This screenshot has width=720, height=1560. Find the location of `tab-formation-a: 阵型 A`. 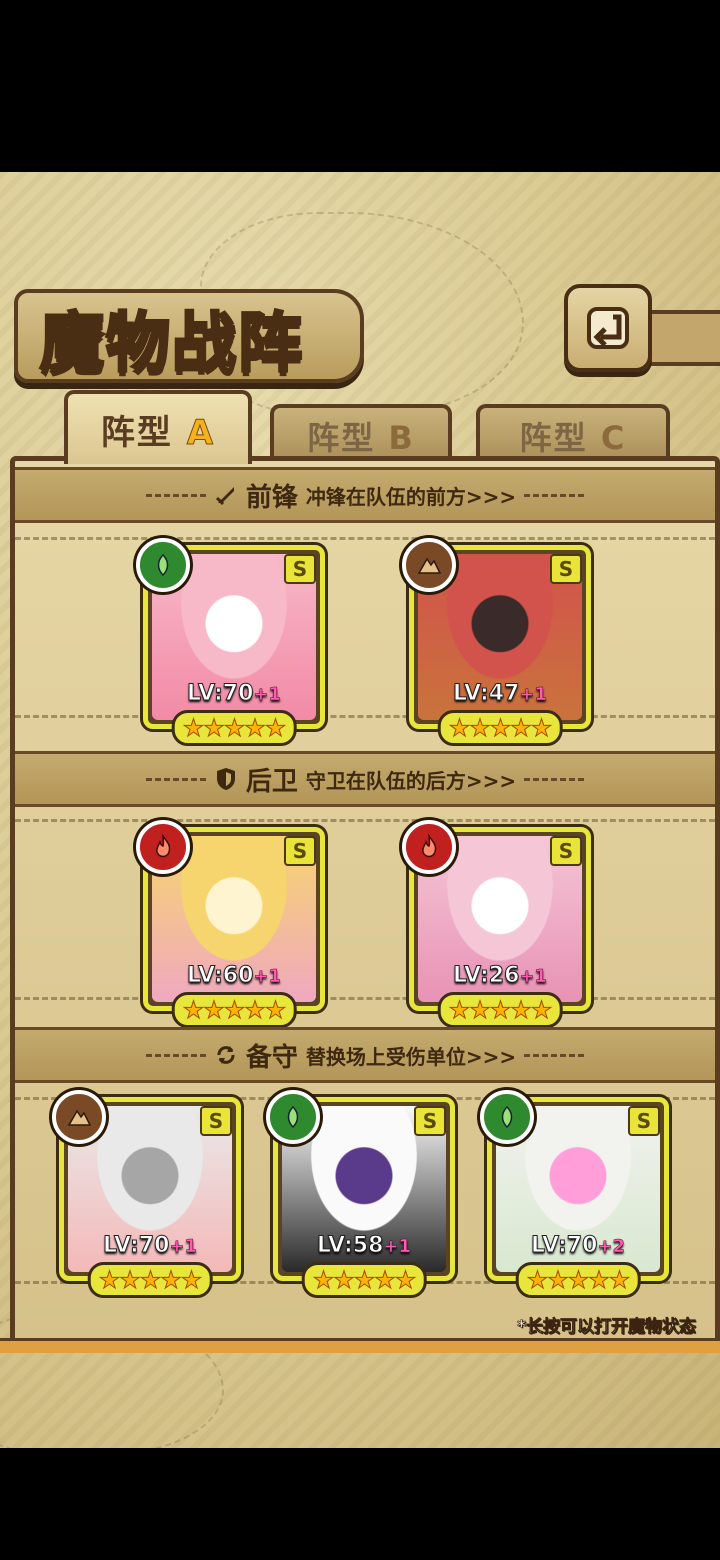

tab-formation-a: 阵型 A is located at coordinates (158, 427).